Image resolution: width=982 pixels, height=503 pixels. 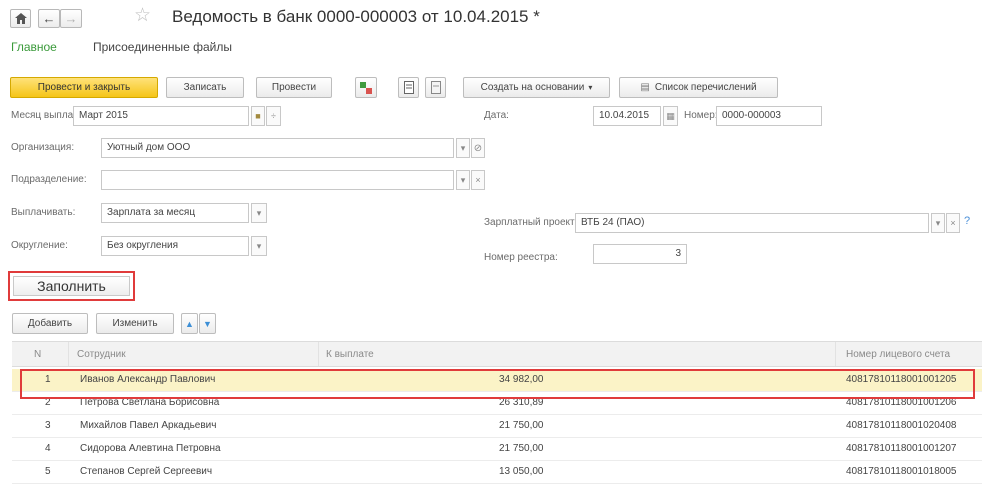 I want to click on select-icon: ■, so click(x=258, y=116).